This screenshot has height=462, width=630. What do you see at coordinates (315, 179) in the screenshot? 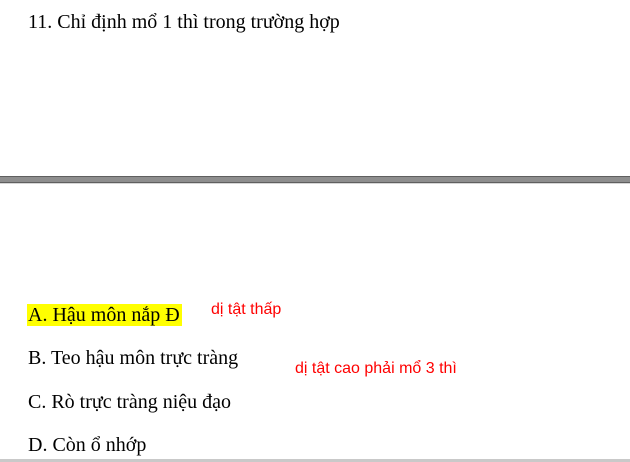
I see `page-divider` at bounding box center [315, 179].